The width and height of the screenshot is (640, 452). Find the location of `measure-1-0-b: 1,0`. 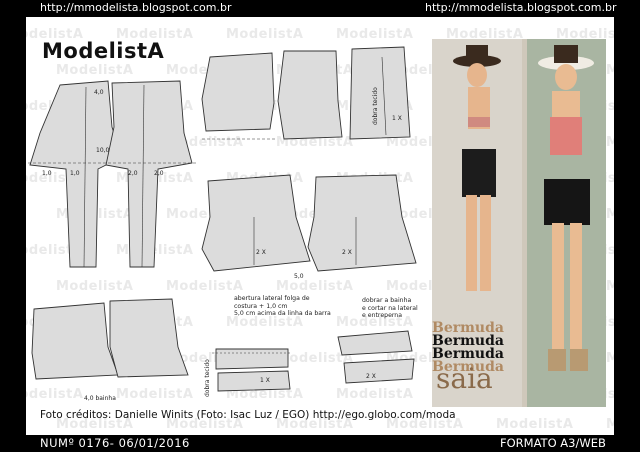

measure-1-0-b: 1,0 is located at coordinates (75, 173).